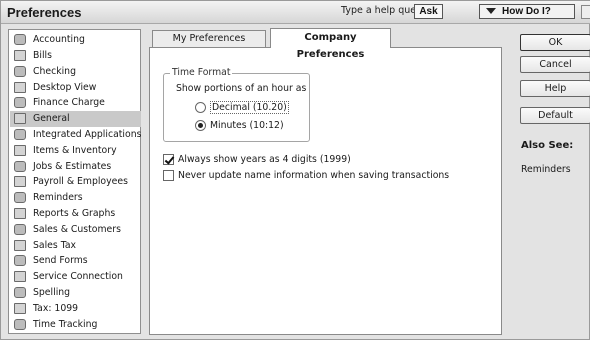 Image resolution: width=590 pixels, height=340 pixels. I want to click on how-do-i-button: How Do I?, so click(527, 11).